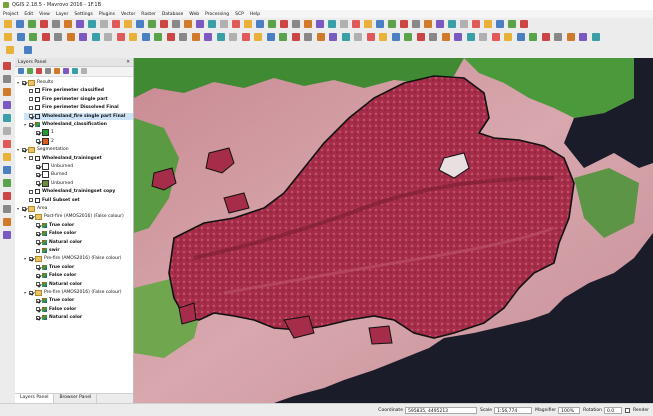 This screenshot has height=416, width=653. What do you see at coordinates (148, 14) in the screenshot?
I see `menu-raster: Raster` at bounding box center [148, 14].